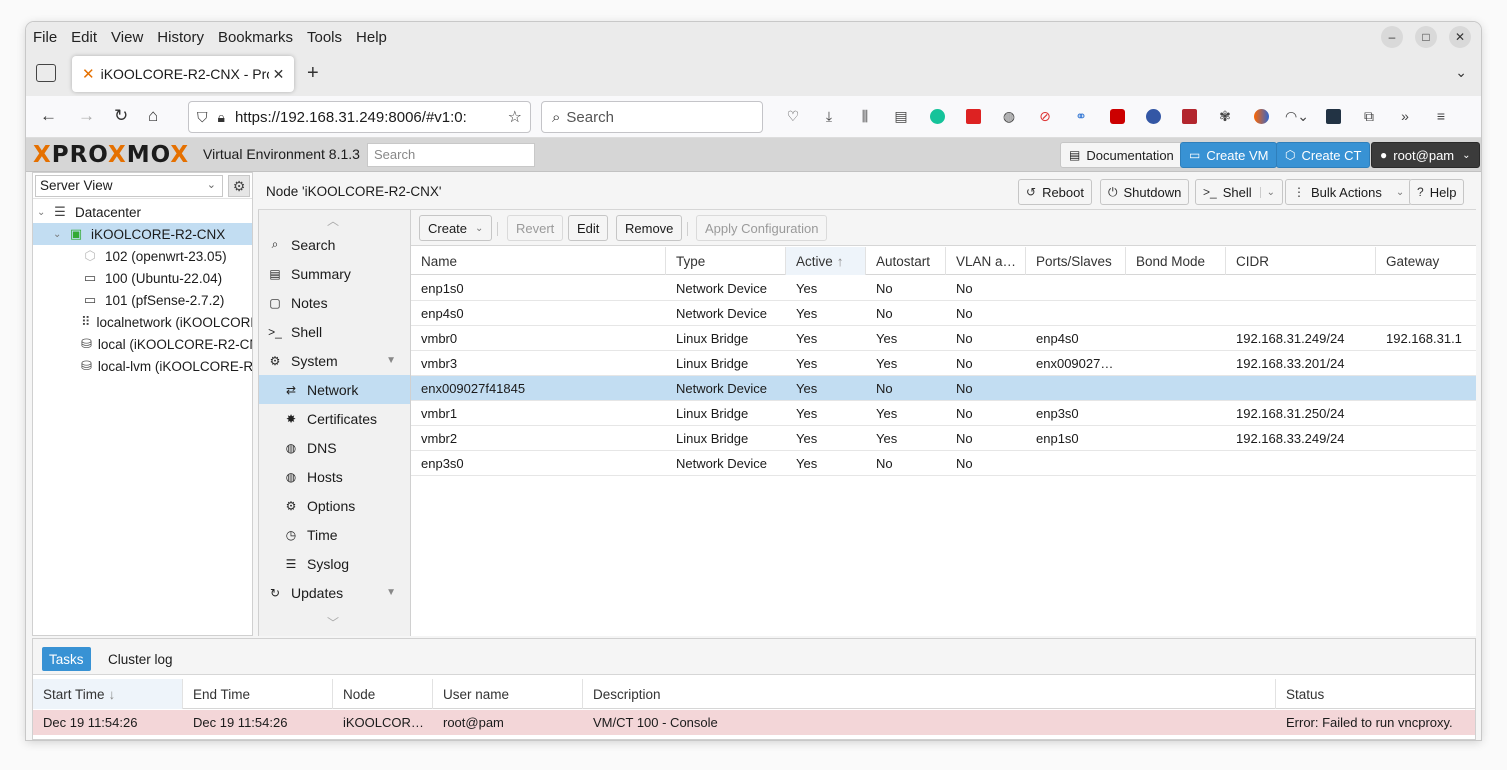 This screenshot has height=770, width=1507. Describe the element at coordinates (1392, 37) in the screenshot. I see `minimize-icon: –` at that location.